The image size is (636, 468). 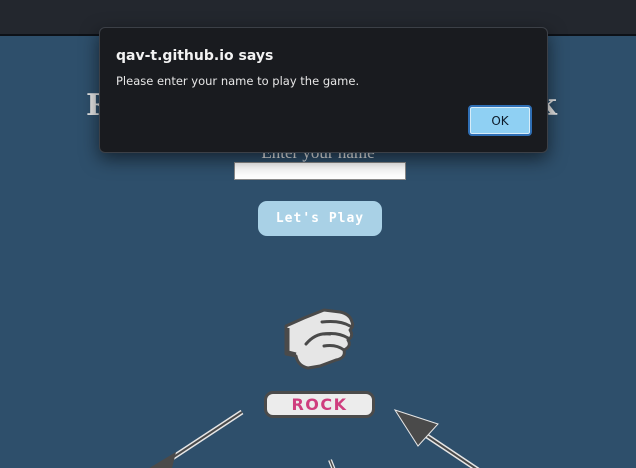 I want to click on dialog-message: Please enter your name to play the game., so click(x=238, y=81).